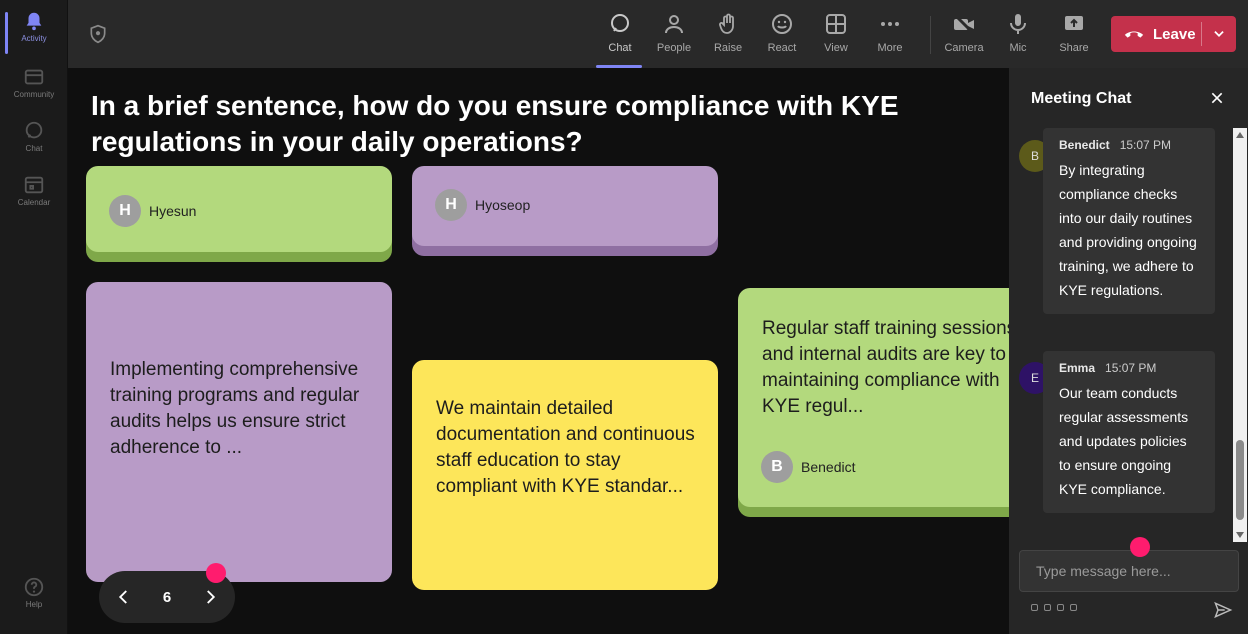 This screenshot has width=1248, height=634. What do you see at coordinates (1060, 607) in the screenshot?
I see `emoji-icon` at bounding box center [1060, 607].